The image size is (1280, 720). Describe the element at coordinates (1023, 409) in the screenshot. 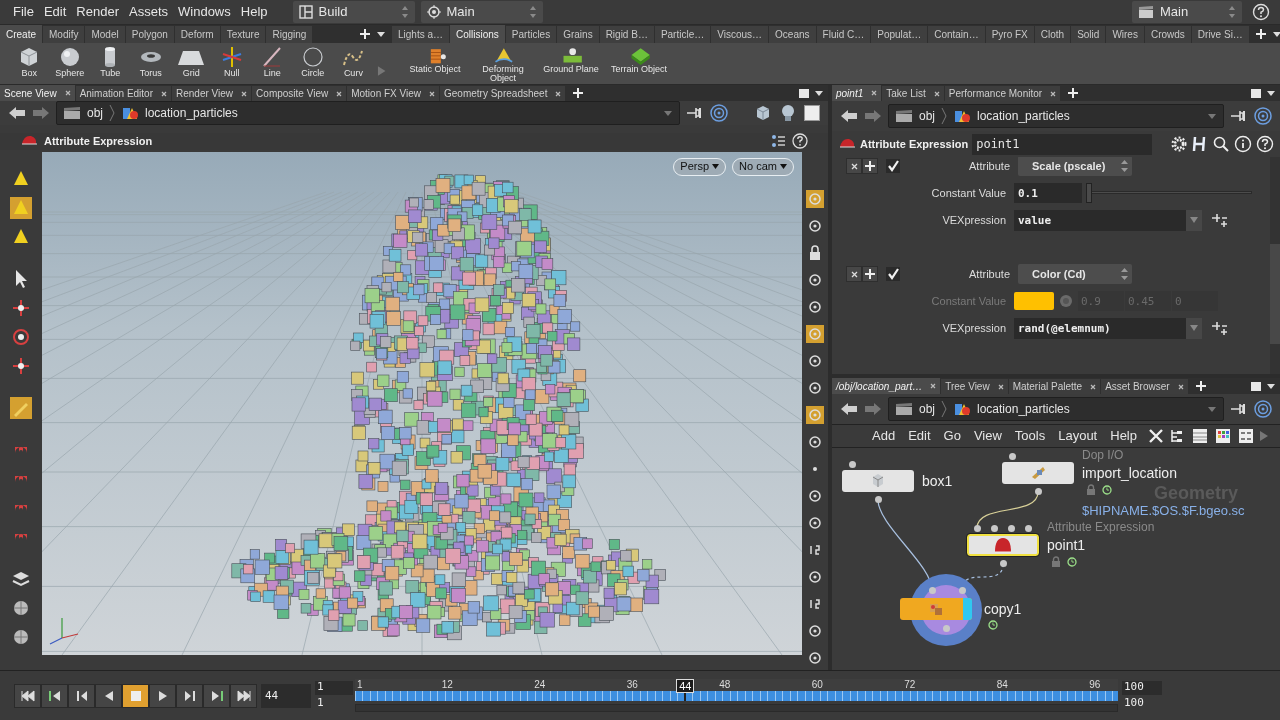

I see `path-segment: location_particles` at that location.